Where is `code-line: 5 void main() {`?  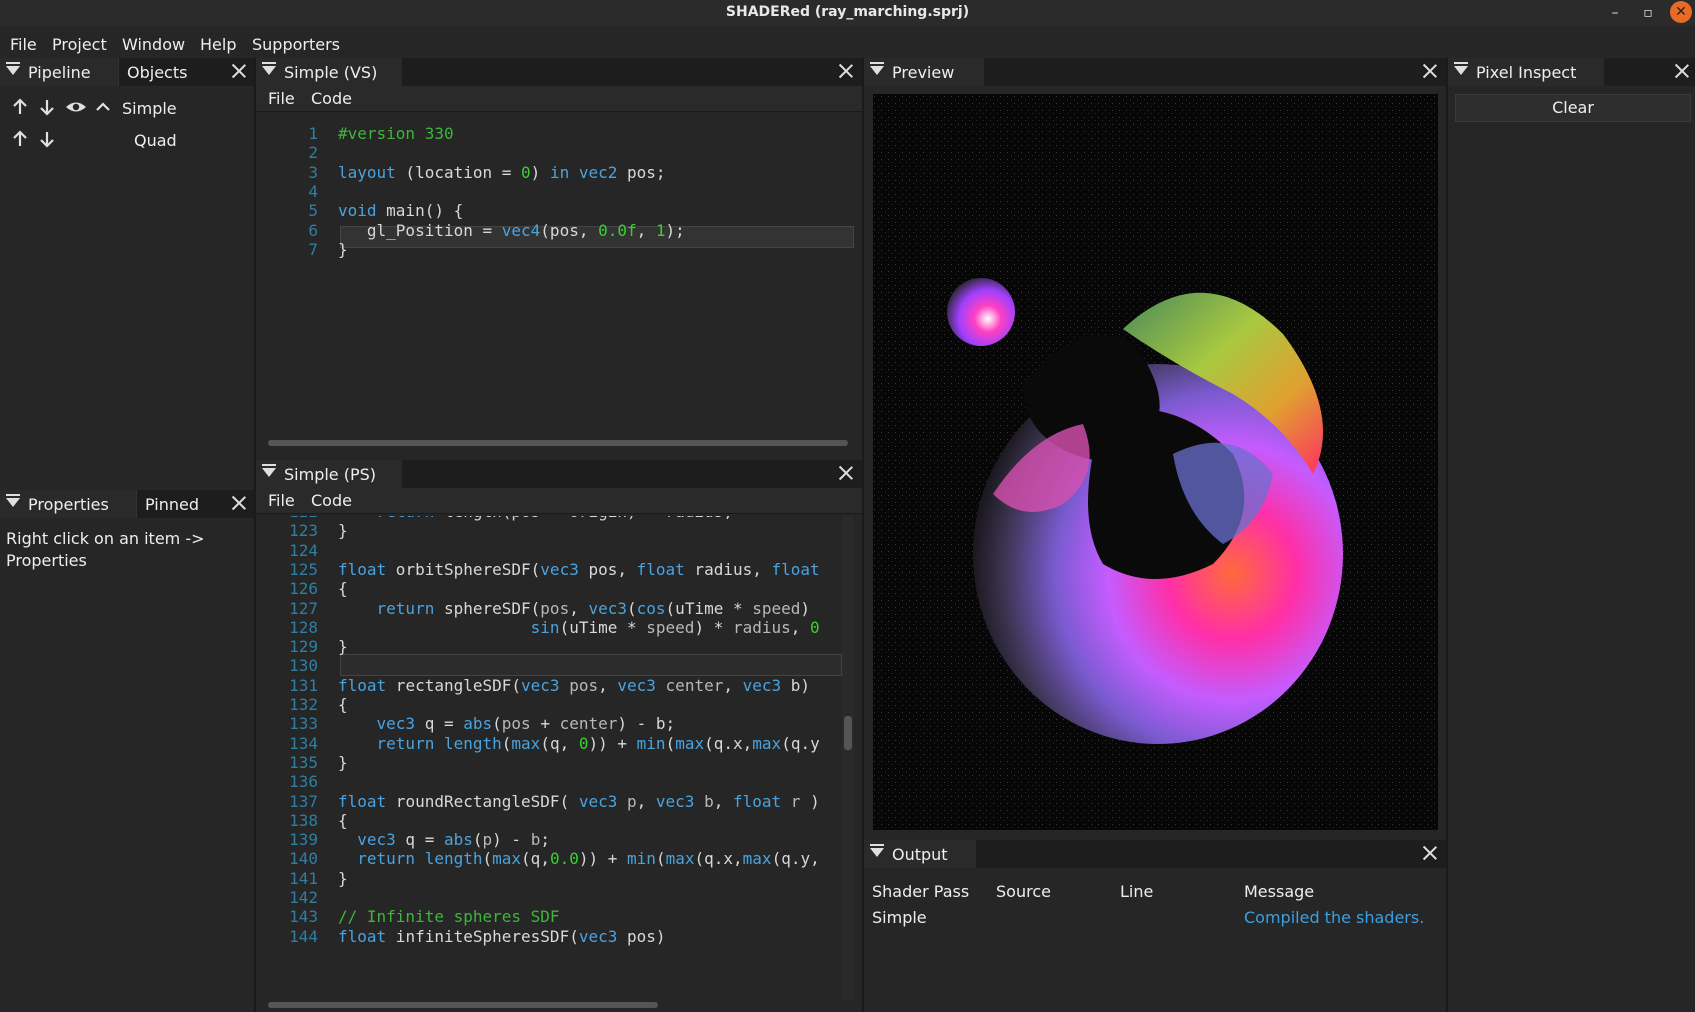
code-line: 5 void main() { is located at coordinates (559, 211).